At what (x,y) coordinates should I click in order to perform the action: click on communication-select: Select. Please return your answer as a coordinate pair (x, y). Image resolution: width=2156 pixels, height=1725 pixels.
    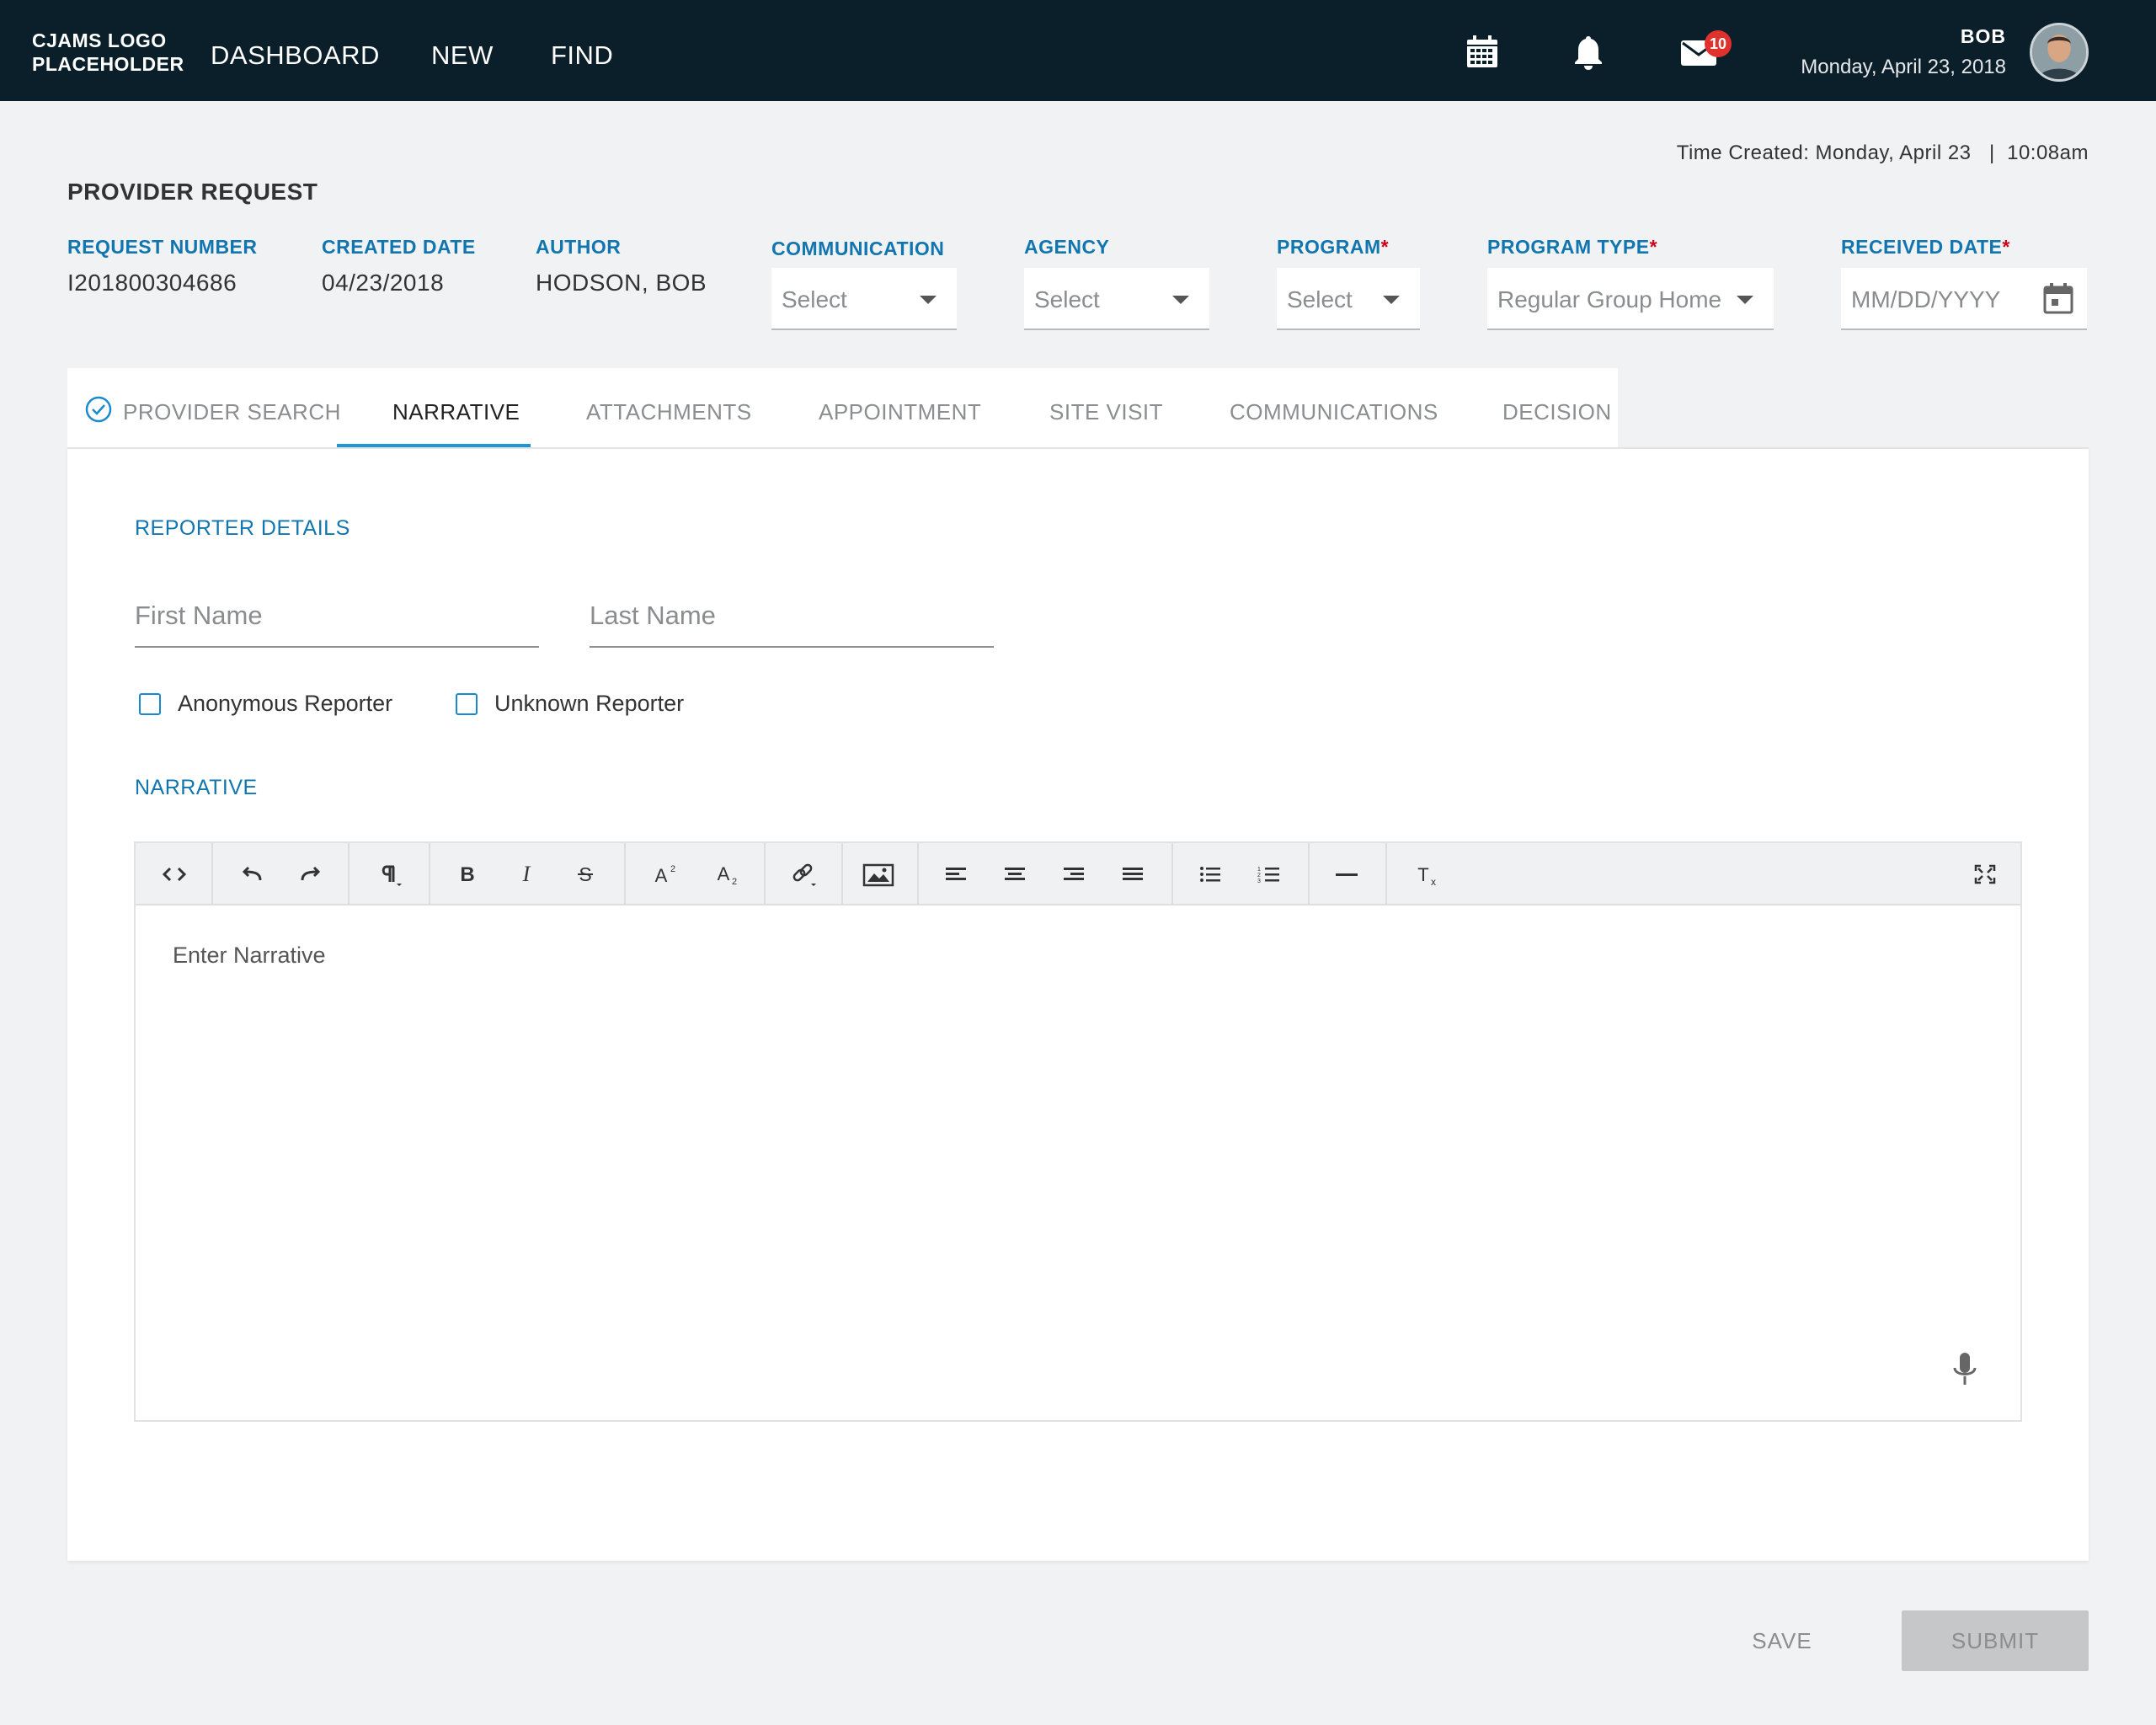
    Looking at the image, I should click on (864, 299).